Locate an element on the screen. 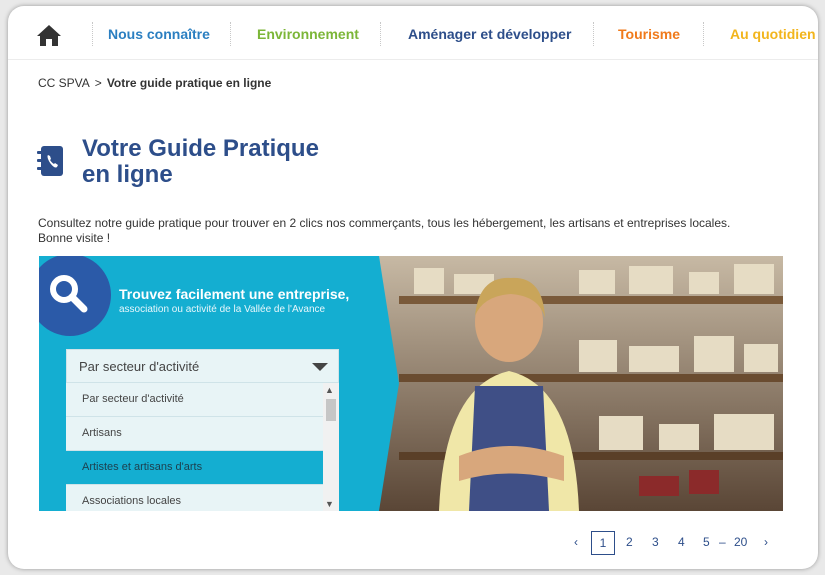  breadcrumb-current: Votre guide pratique en ligne is located at coordinates (189, 83).